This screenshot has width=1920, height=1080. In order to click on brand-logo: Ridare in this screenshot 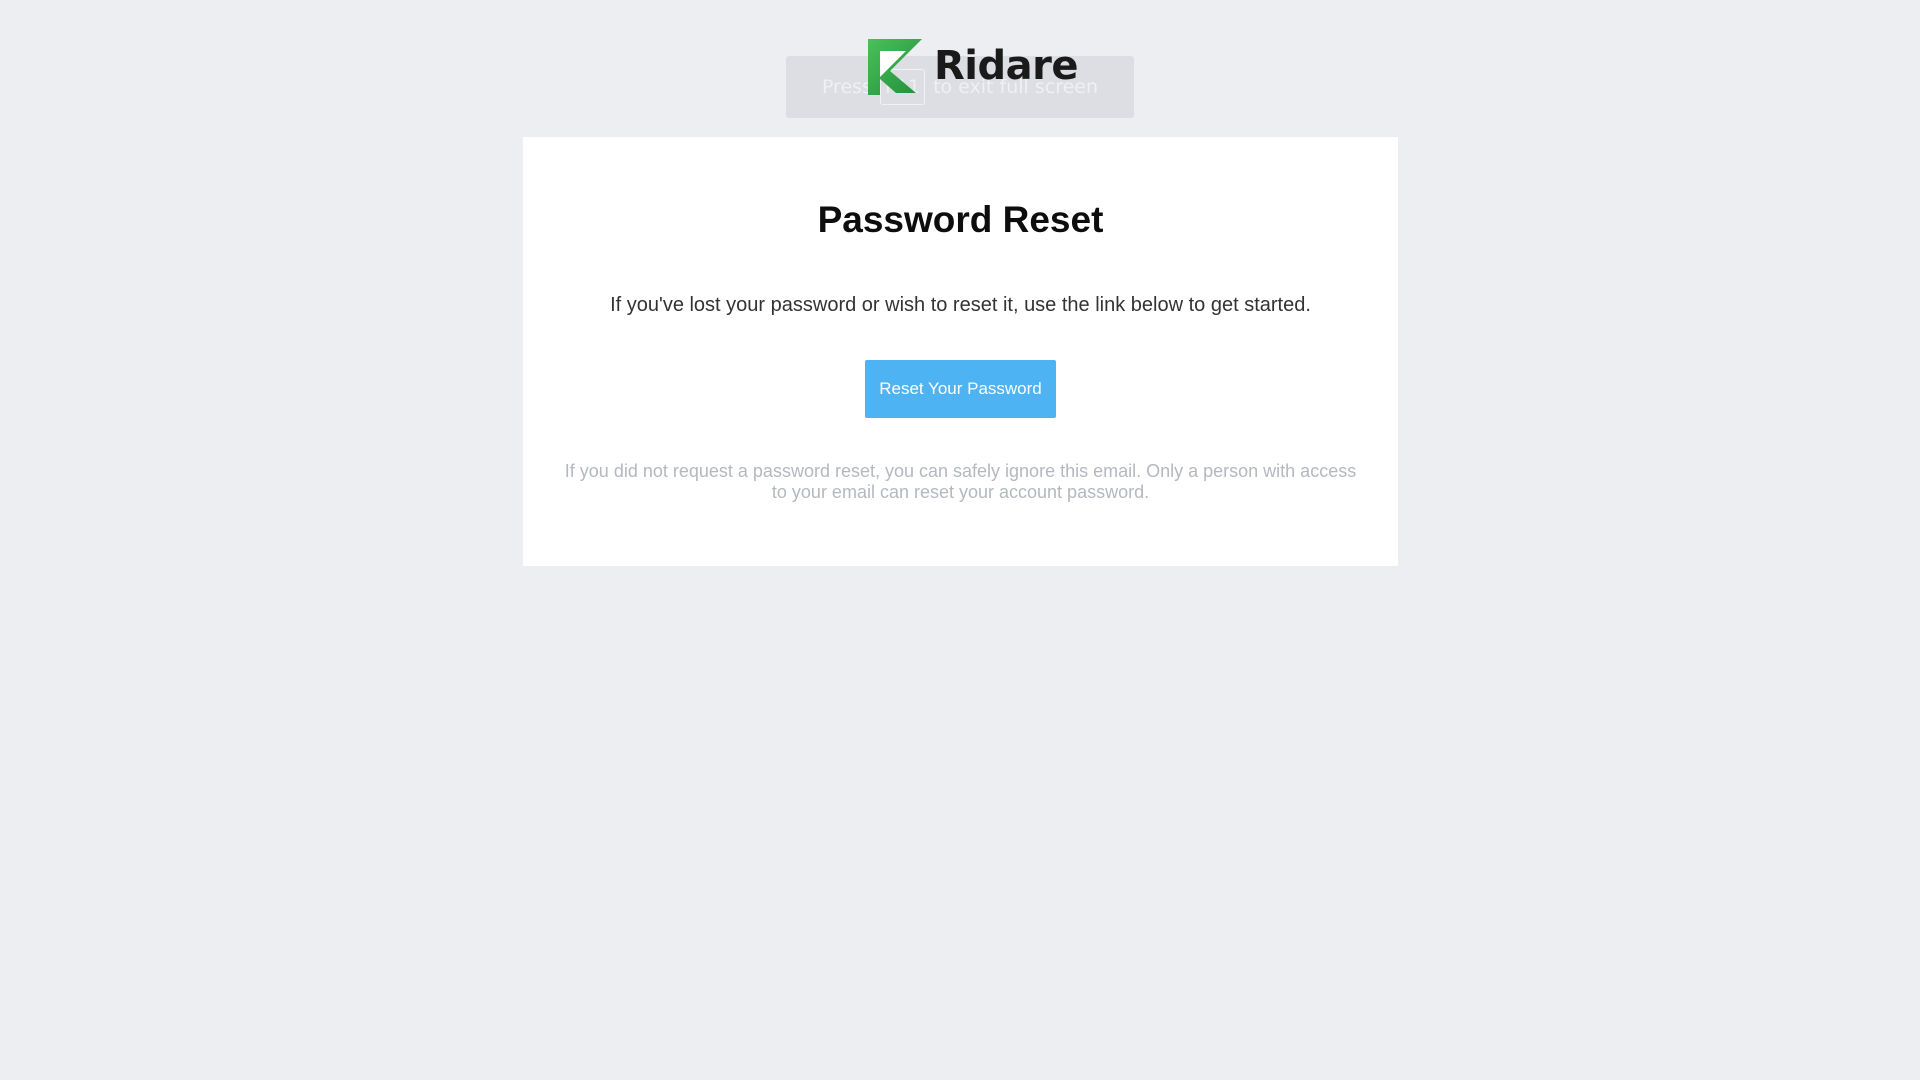, I will do `click(972, 66)`.